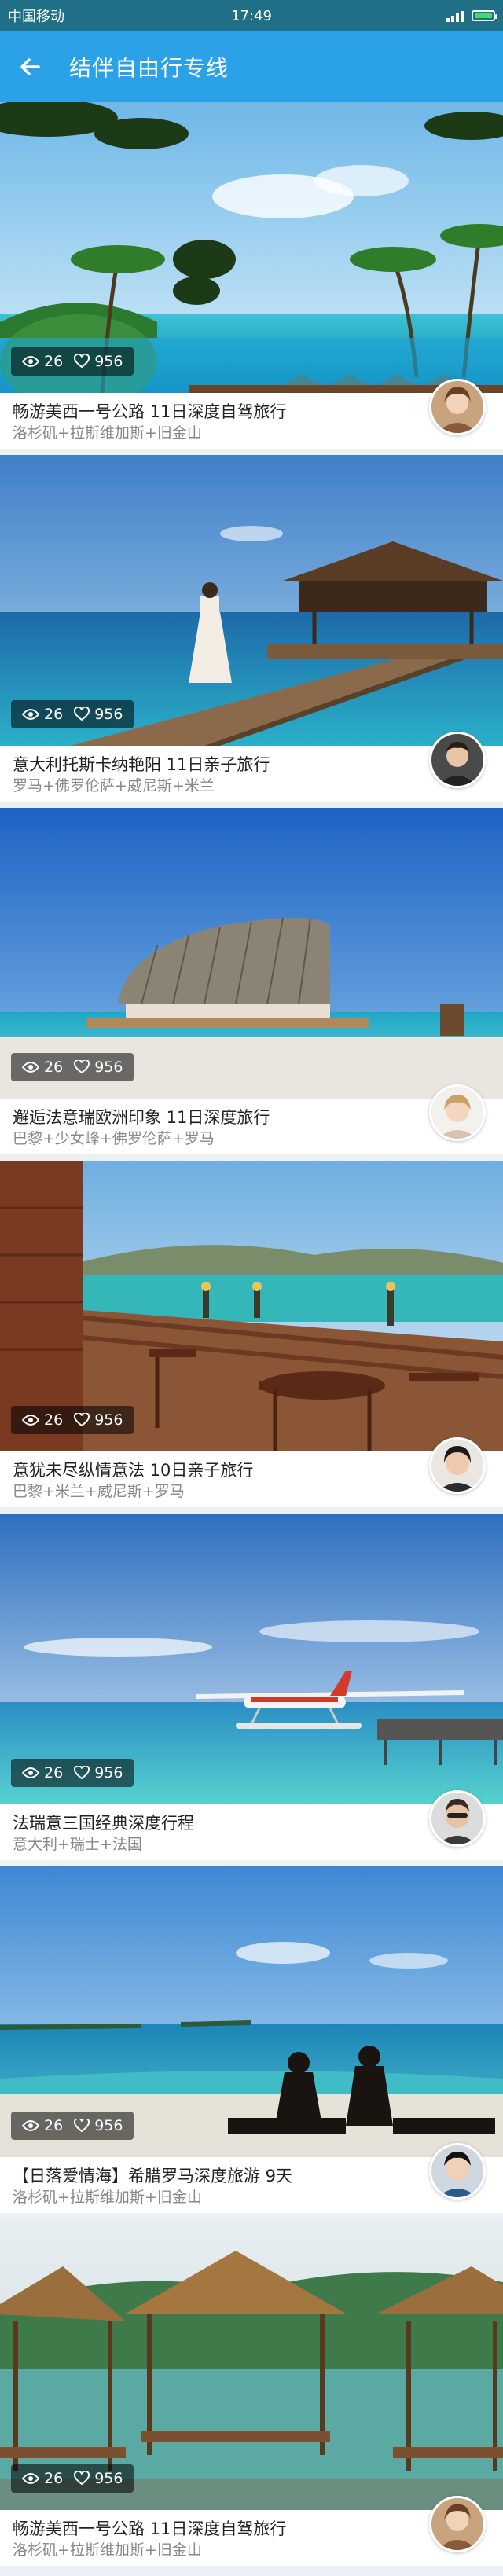 This screenshot has height=2576, width=503. I want to click on app-bar: 结伴自由行专线, so click(251, 66).